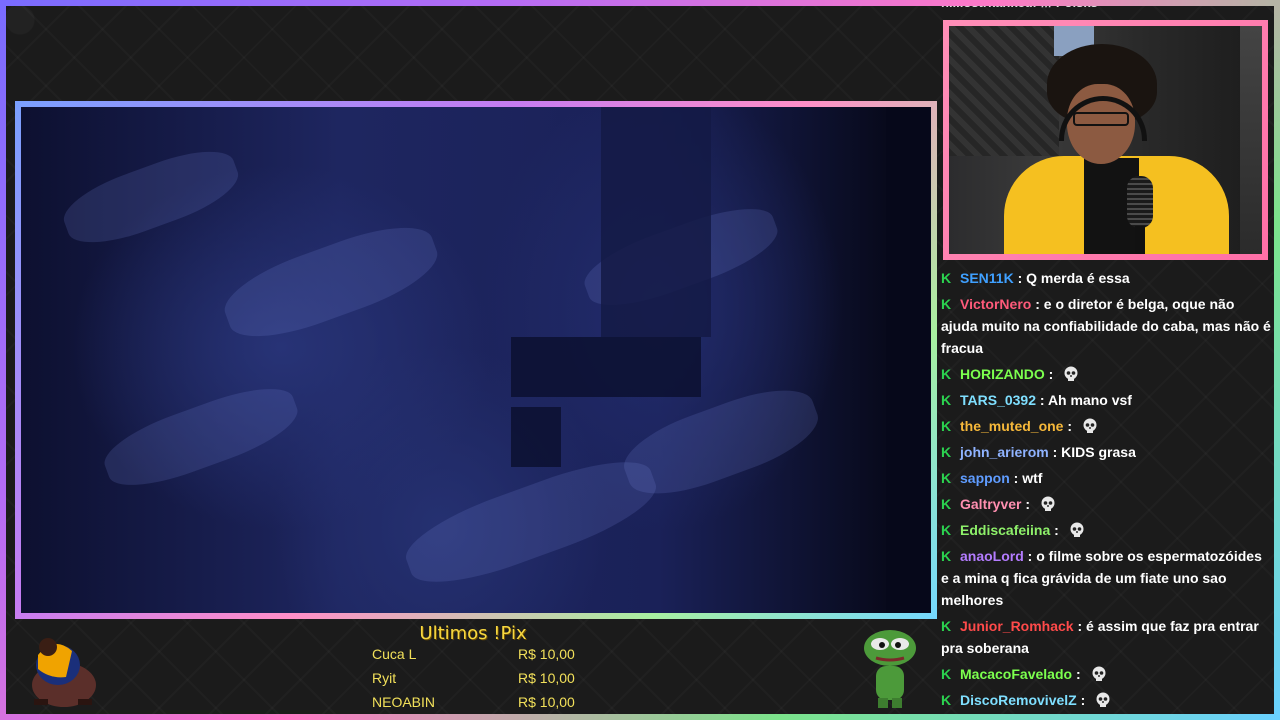  I want to click on chat-message: Kthe_muted_one :, so click(1107, 426).